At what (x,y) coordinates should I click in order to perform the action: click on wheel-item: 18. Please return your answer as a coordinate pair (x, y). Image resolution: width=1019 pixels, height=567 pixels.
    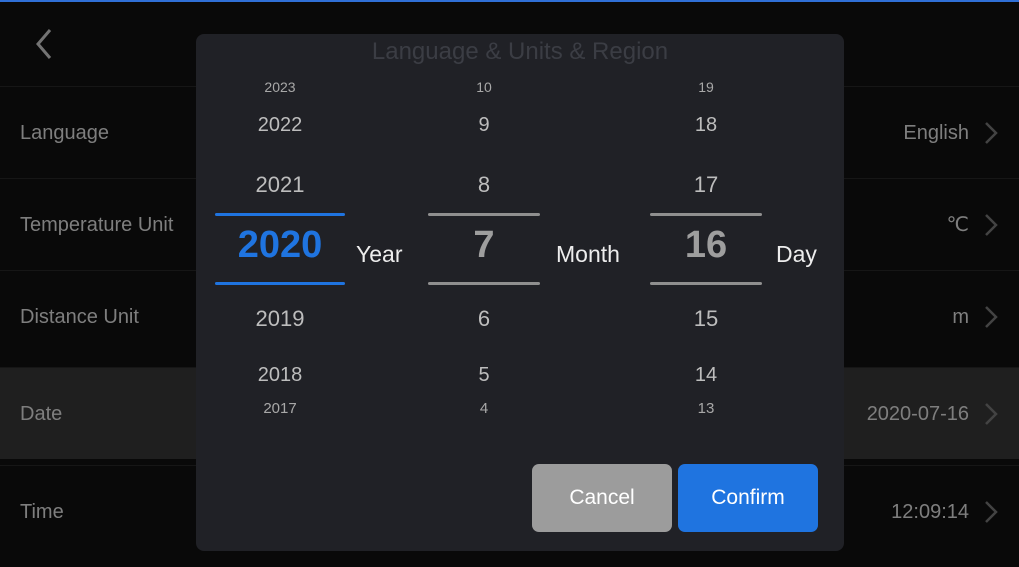
    Looking at the image, I should click on (706, 125).